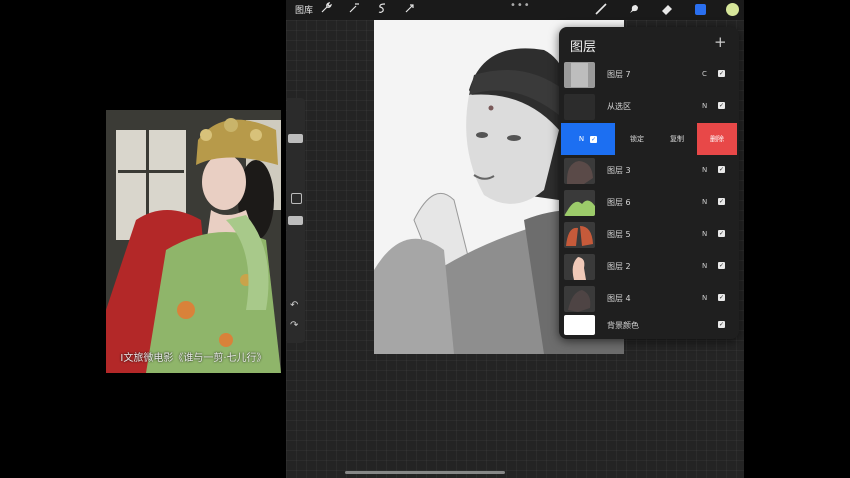 This screenshot has height=478, width=850. What do you see at coordinates (193, 358) in the screenshot?
I see `photo-caption: I文旅微电影《谁与一剪·七儿行》` at bounding box center [193, 358].